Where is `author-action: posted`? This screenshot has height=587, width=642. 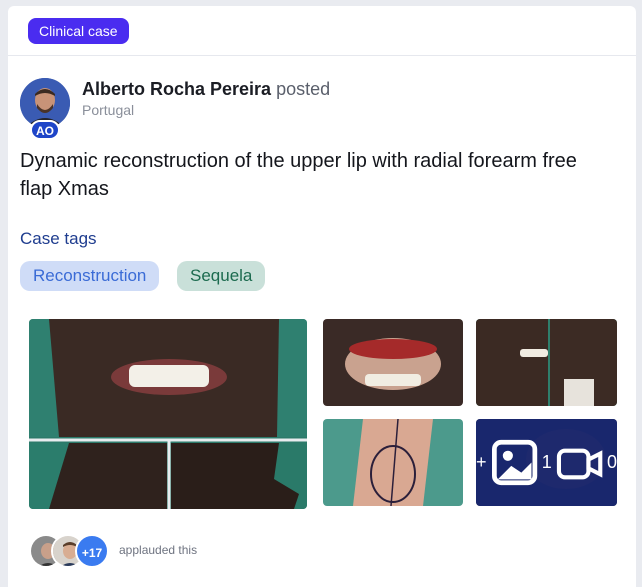
author-action: posted is located at coordinates (303, 89).